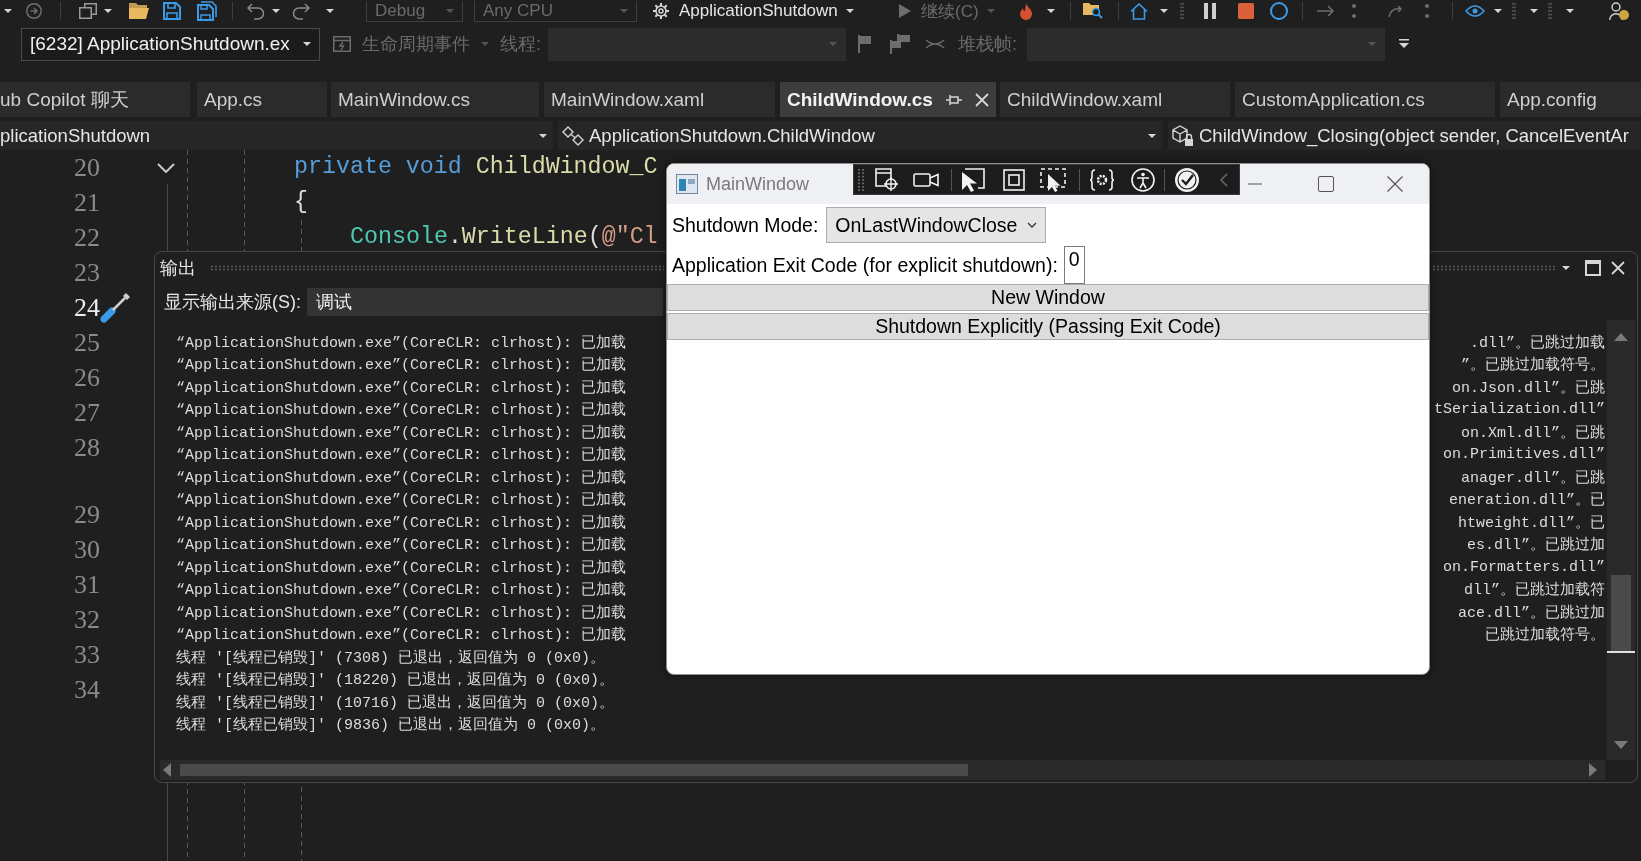 The width and height of the screenshot is (1641, 861). I want to click on toolbar-button: ApplicationShutdown, so click(745, 11).